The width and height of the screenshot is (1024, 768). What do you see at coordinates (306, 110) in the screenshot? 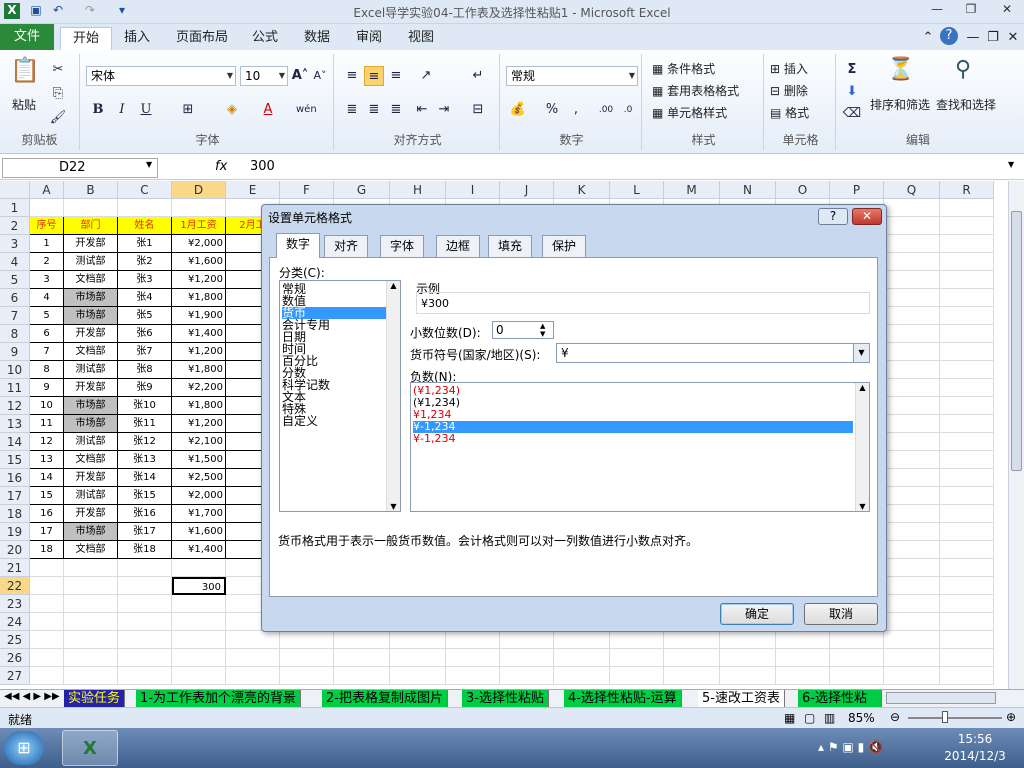
I see `phonetic-icon: wén` at bounding box center [306, 110].